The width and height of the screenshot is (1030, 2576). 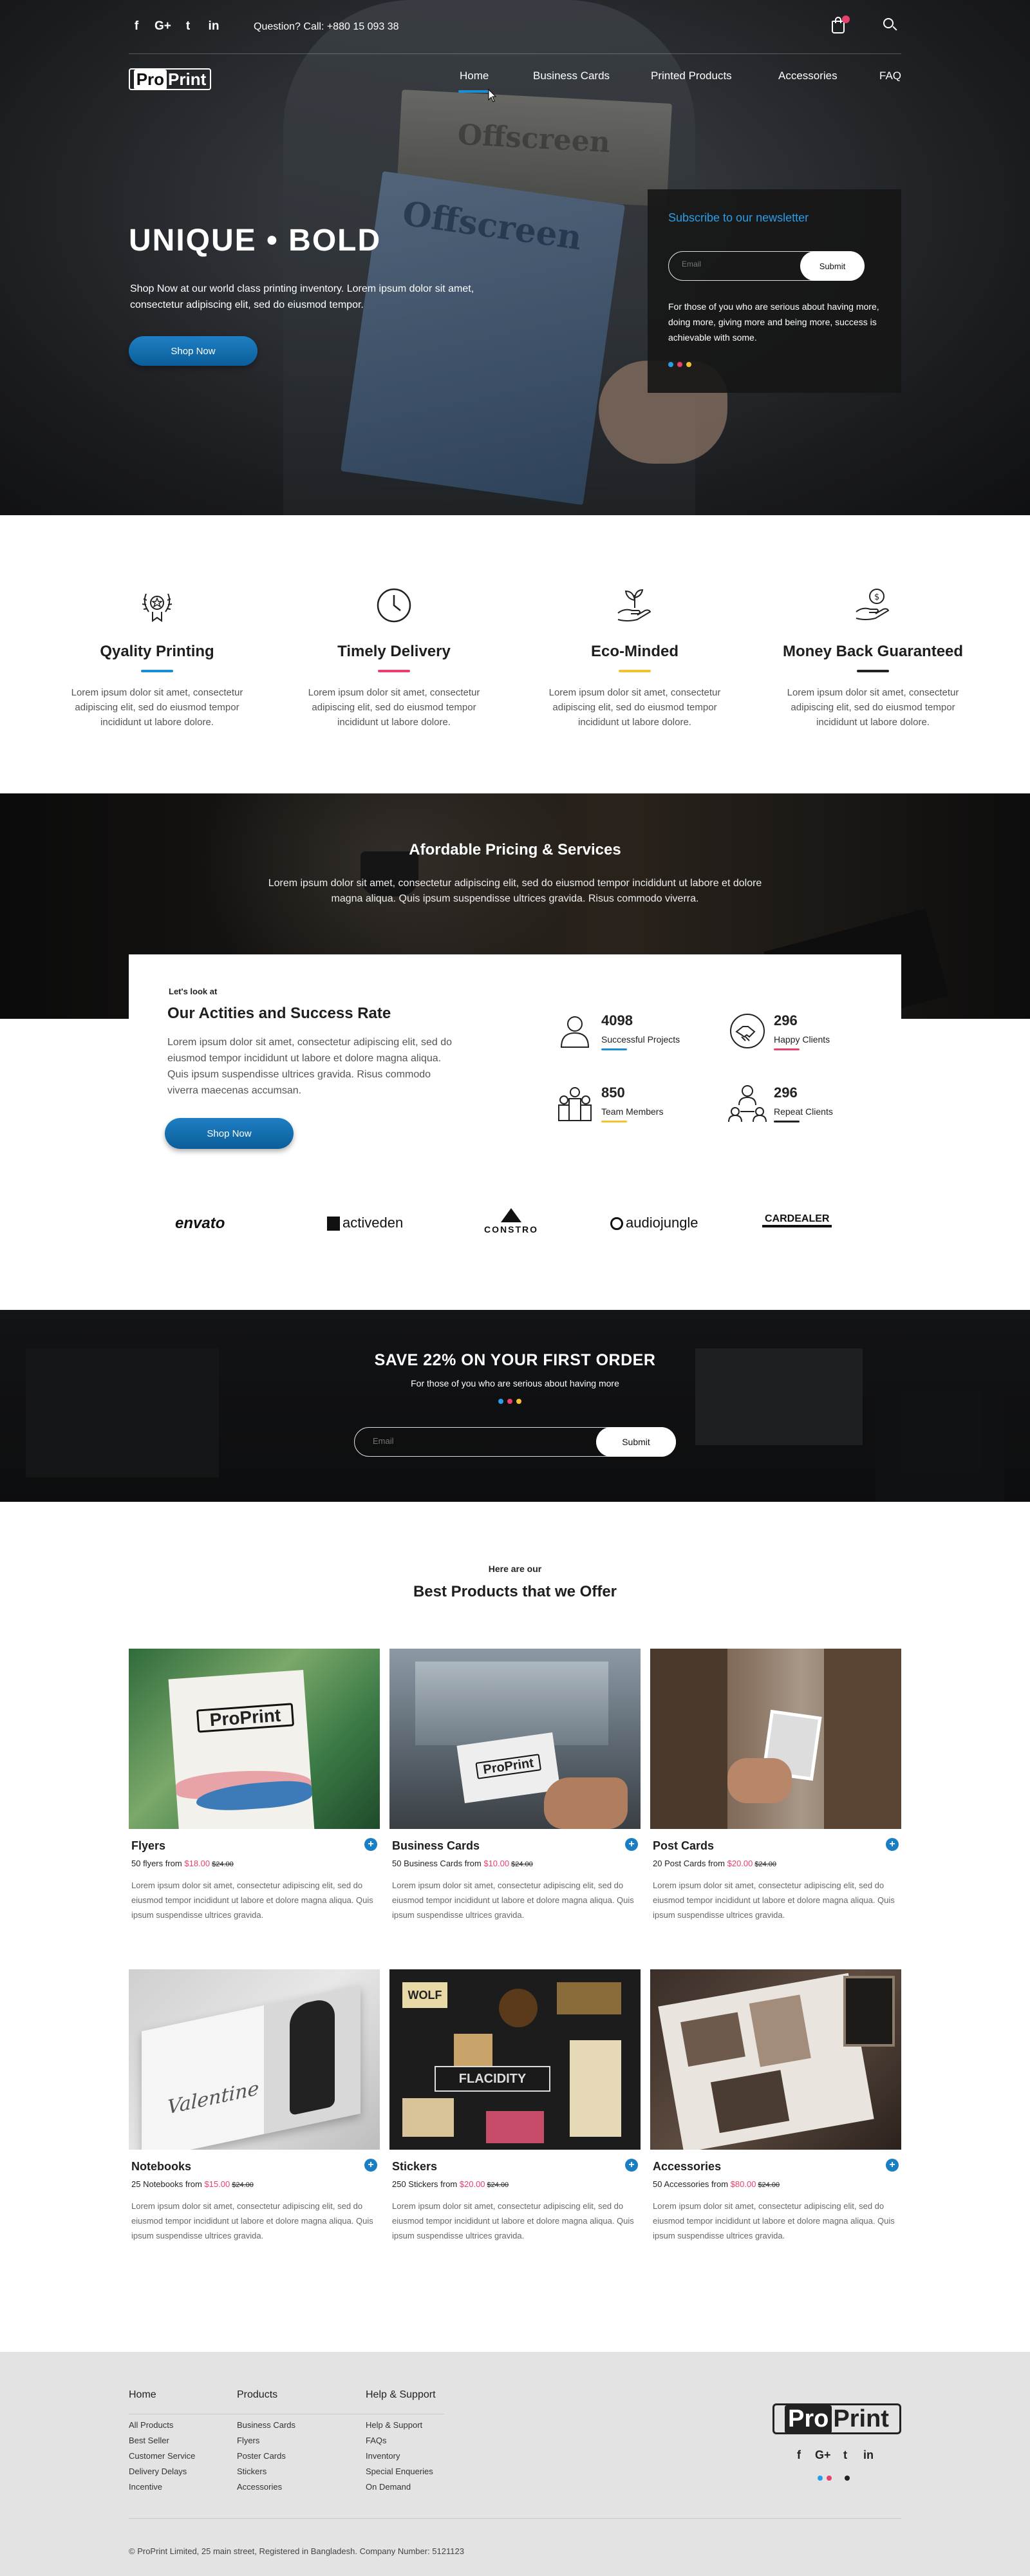 What do you see at coordinates (254, 2059) in the screenshot?
I see `product-image-notebooks: Valentine` at bounding box center [254, 2059].